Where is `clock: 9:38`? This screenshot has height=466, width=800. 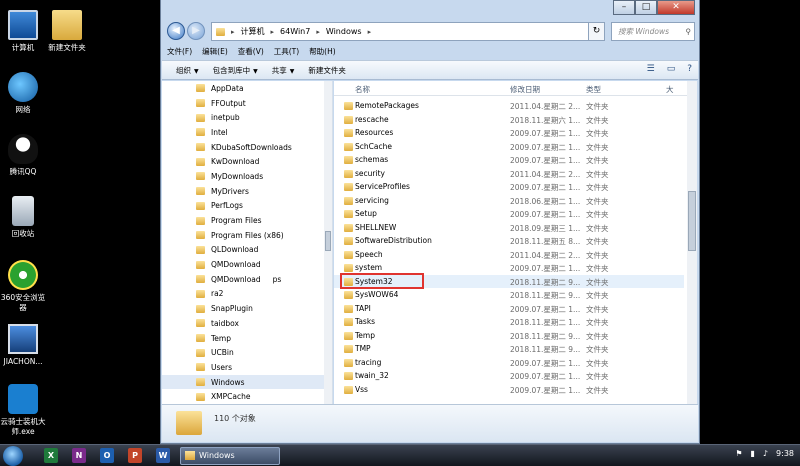
clock: 9:38 is located at coordinates (785, 453).